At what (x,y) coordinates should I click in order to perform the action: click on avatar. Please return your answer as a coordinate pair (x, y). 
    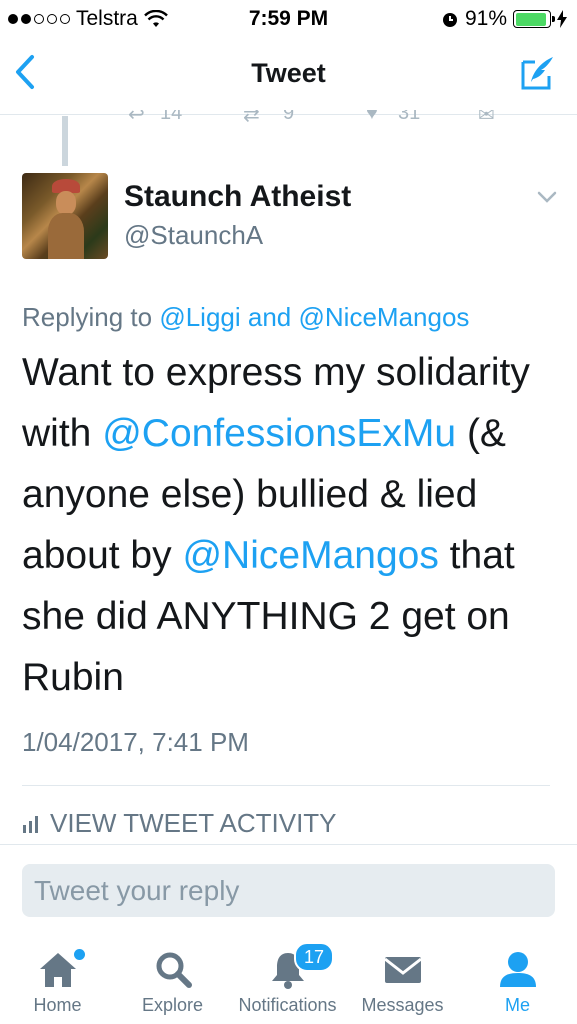
    Looking at the image, I should click on (65, 216).